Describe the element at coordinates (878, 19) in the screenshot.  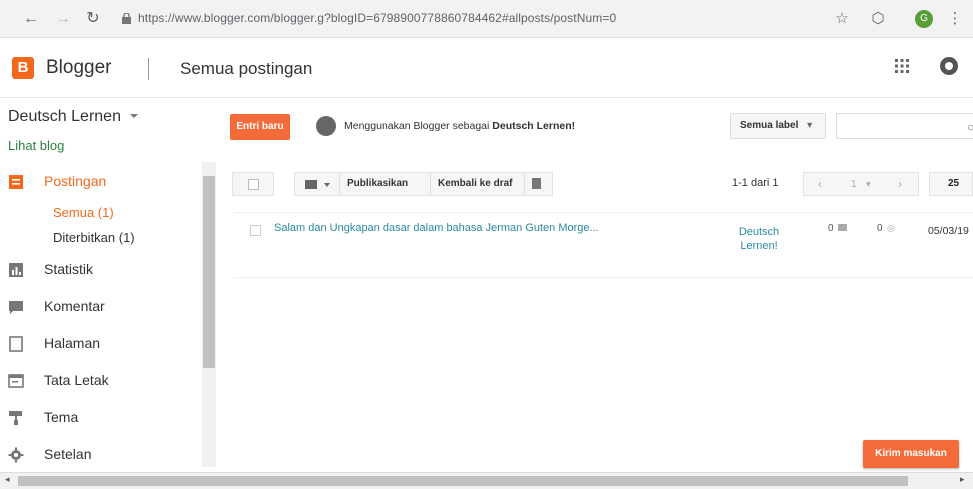
I see `extension-icon: ⬡` at that location.